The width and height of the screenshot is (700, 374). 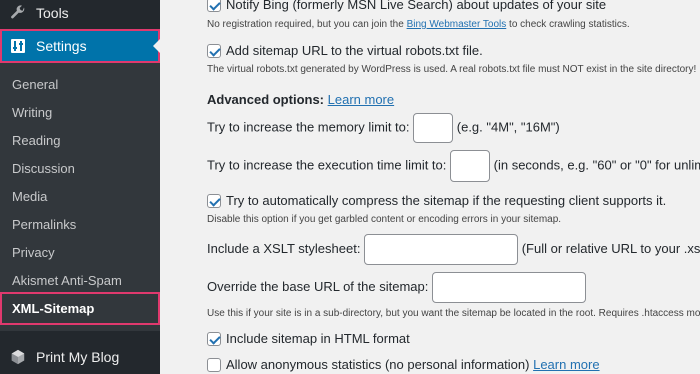 What do you see at coordinates (80, 252) in the screenshot?
I see `submenu-privacy: Privacy` at bounding box center [80, 252].